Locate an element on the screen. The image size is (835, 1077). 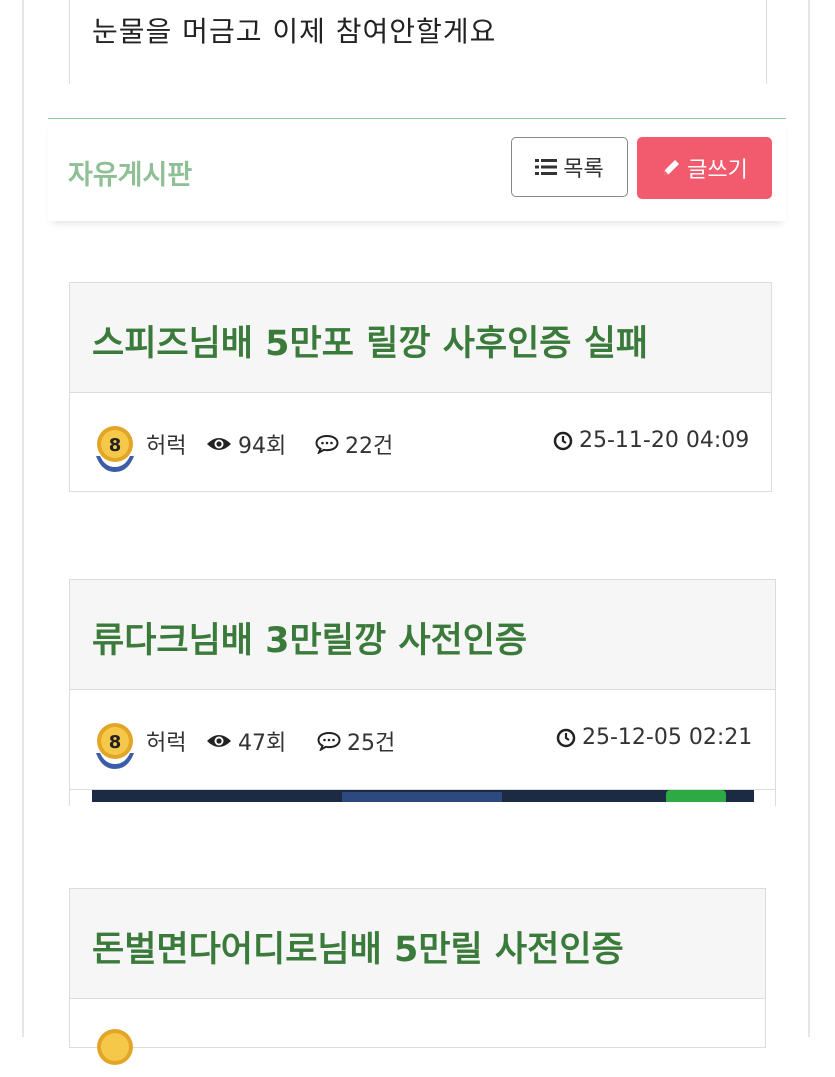
pencil-icon is located at coordinates (672, 167).